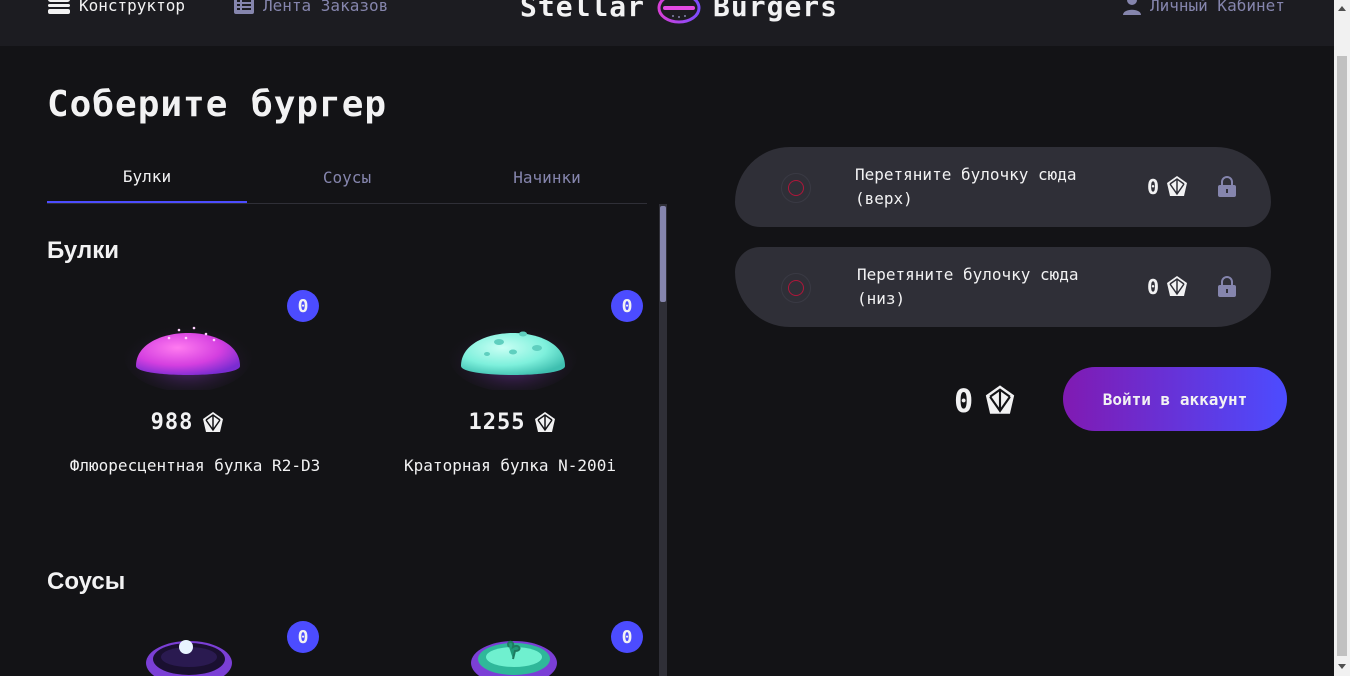 The width and height of the screenshot is (1350, 676). I want to click on price-value: 1255, so click(497, 422).